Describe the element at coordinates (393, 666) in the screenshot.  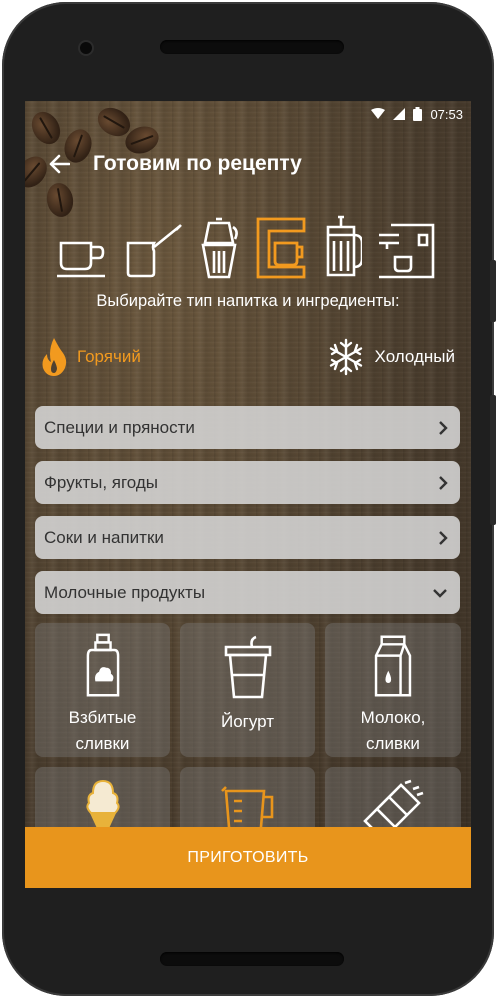
I see `milk-carton-icon` at that location.